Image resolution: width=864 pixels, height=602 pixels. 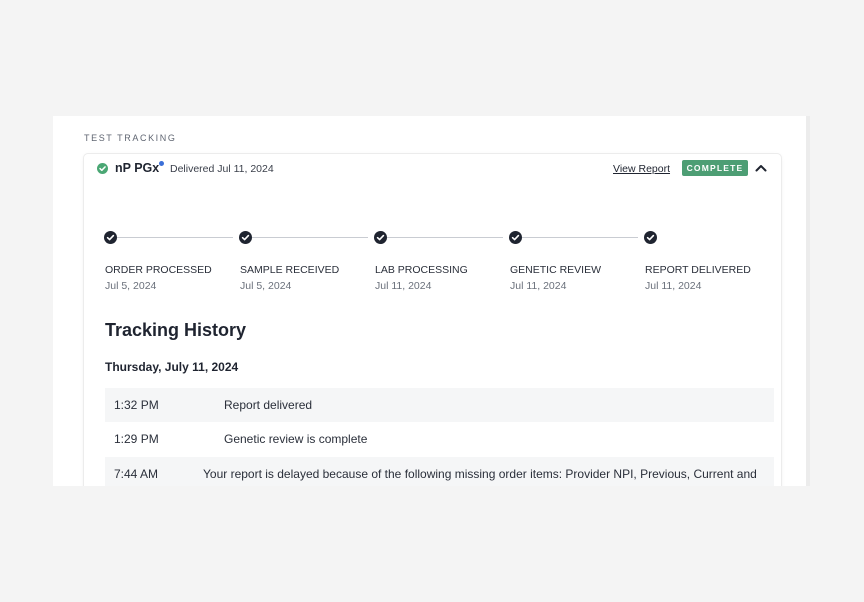 I want to click on test-name: nP PGx, so click(x=137, y=168).